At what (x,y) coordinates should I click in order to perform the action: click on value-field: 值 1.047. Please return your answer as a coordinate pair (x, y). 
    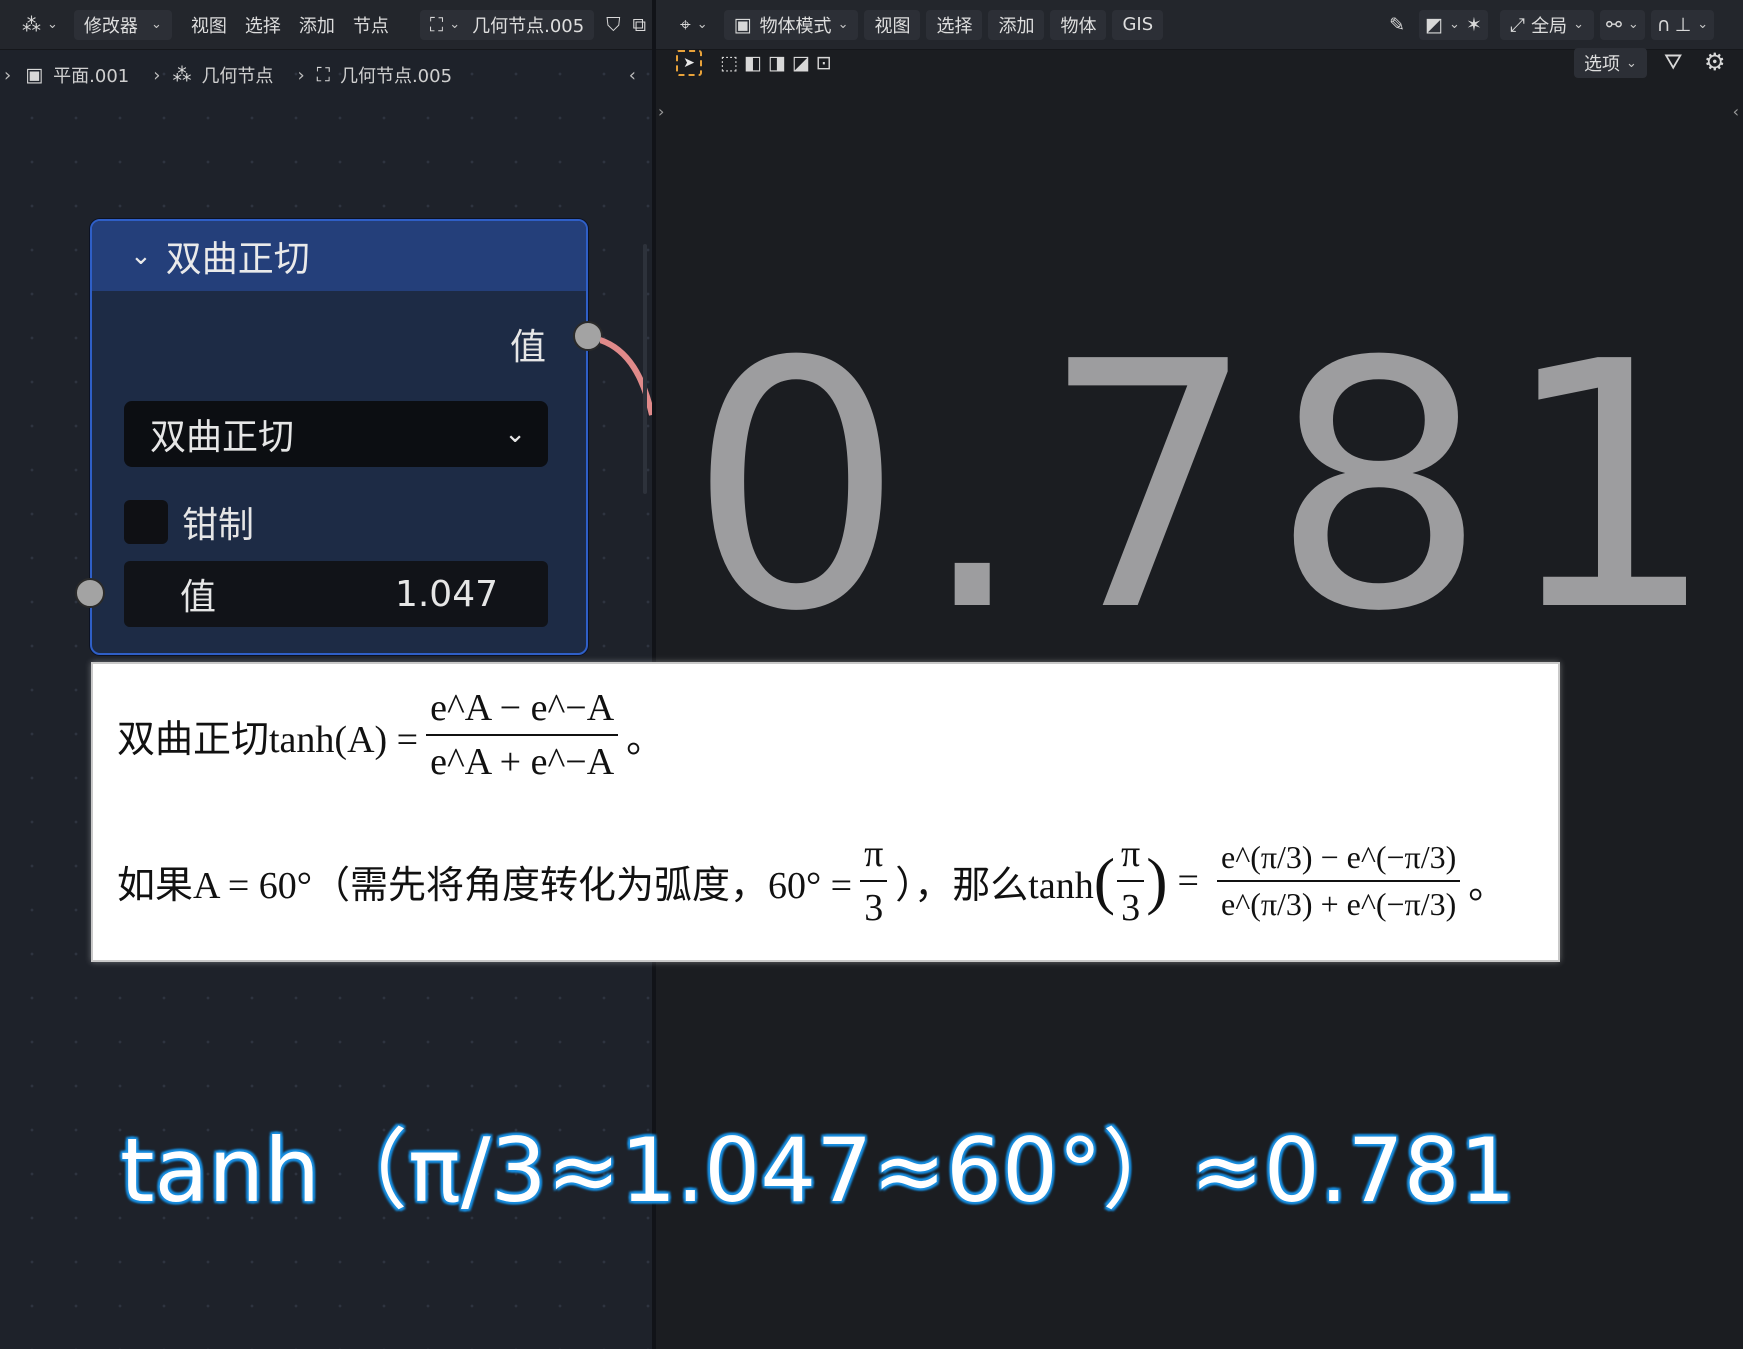
    Looking at the image, I should click on (336, 594).